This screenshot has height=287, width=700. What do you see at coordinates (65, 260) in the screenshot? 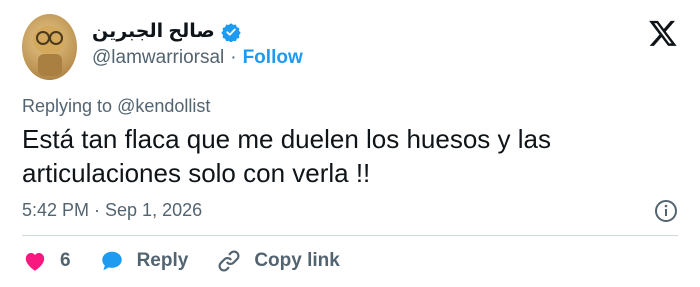
I see `like-count: 6` at bounding box center [65, 260].